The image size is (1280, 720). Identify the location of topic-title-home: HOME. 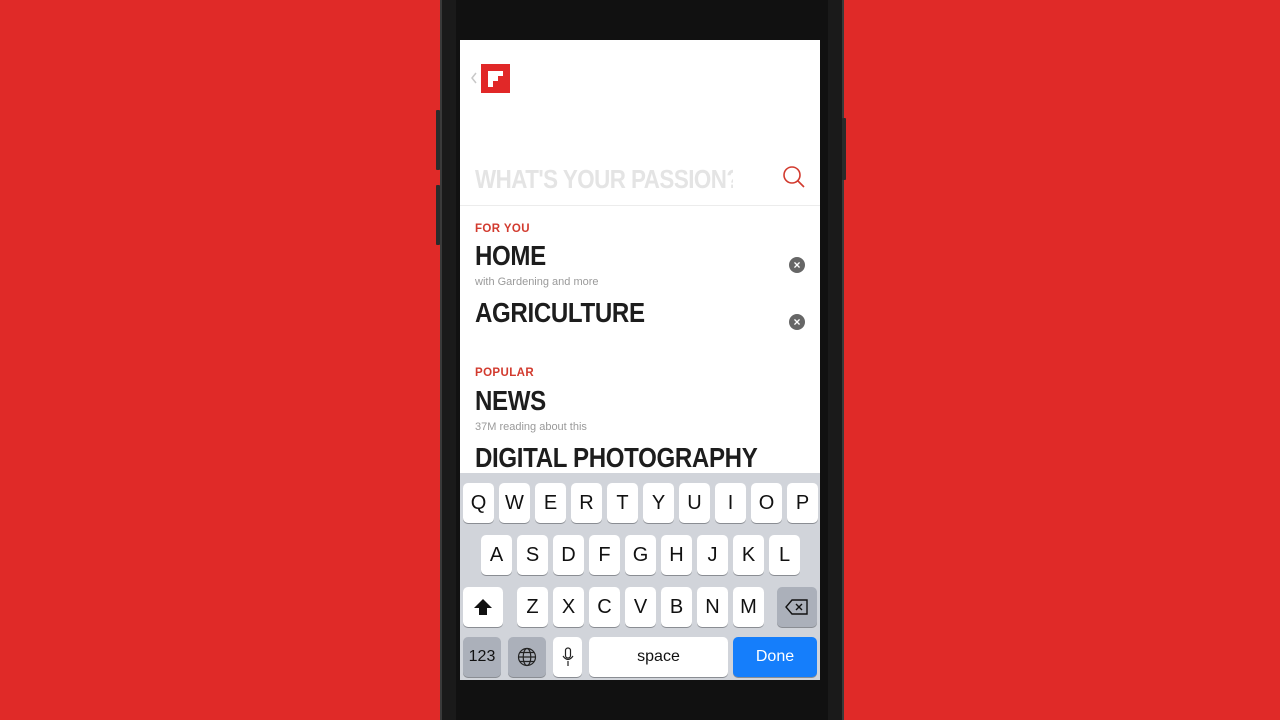
(510, 256).